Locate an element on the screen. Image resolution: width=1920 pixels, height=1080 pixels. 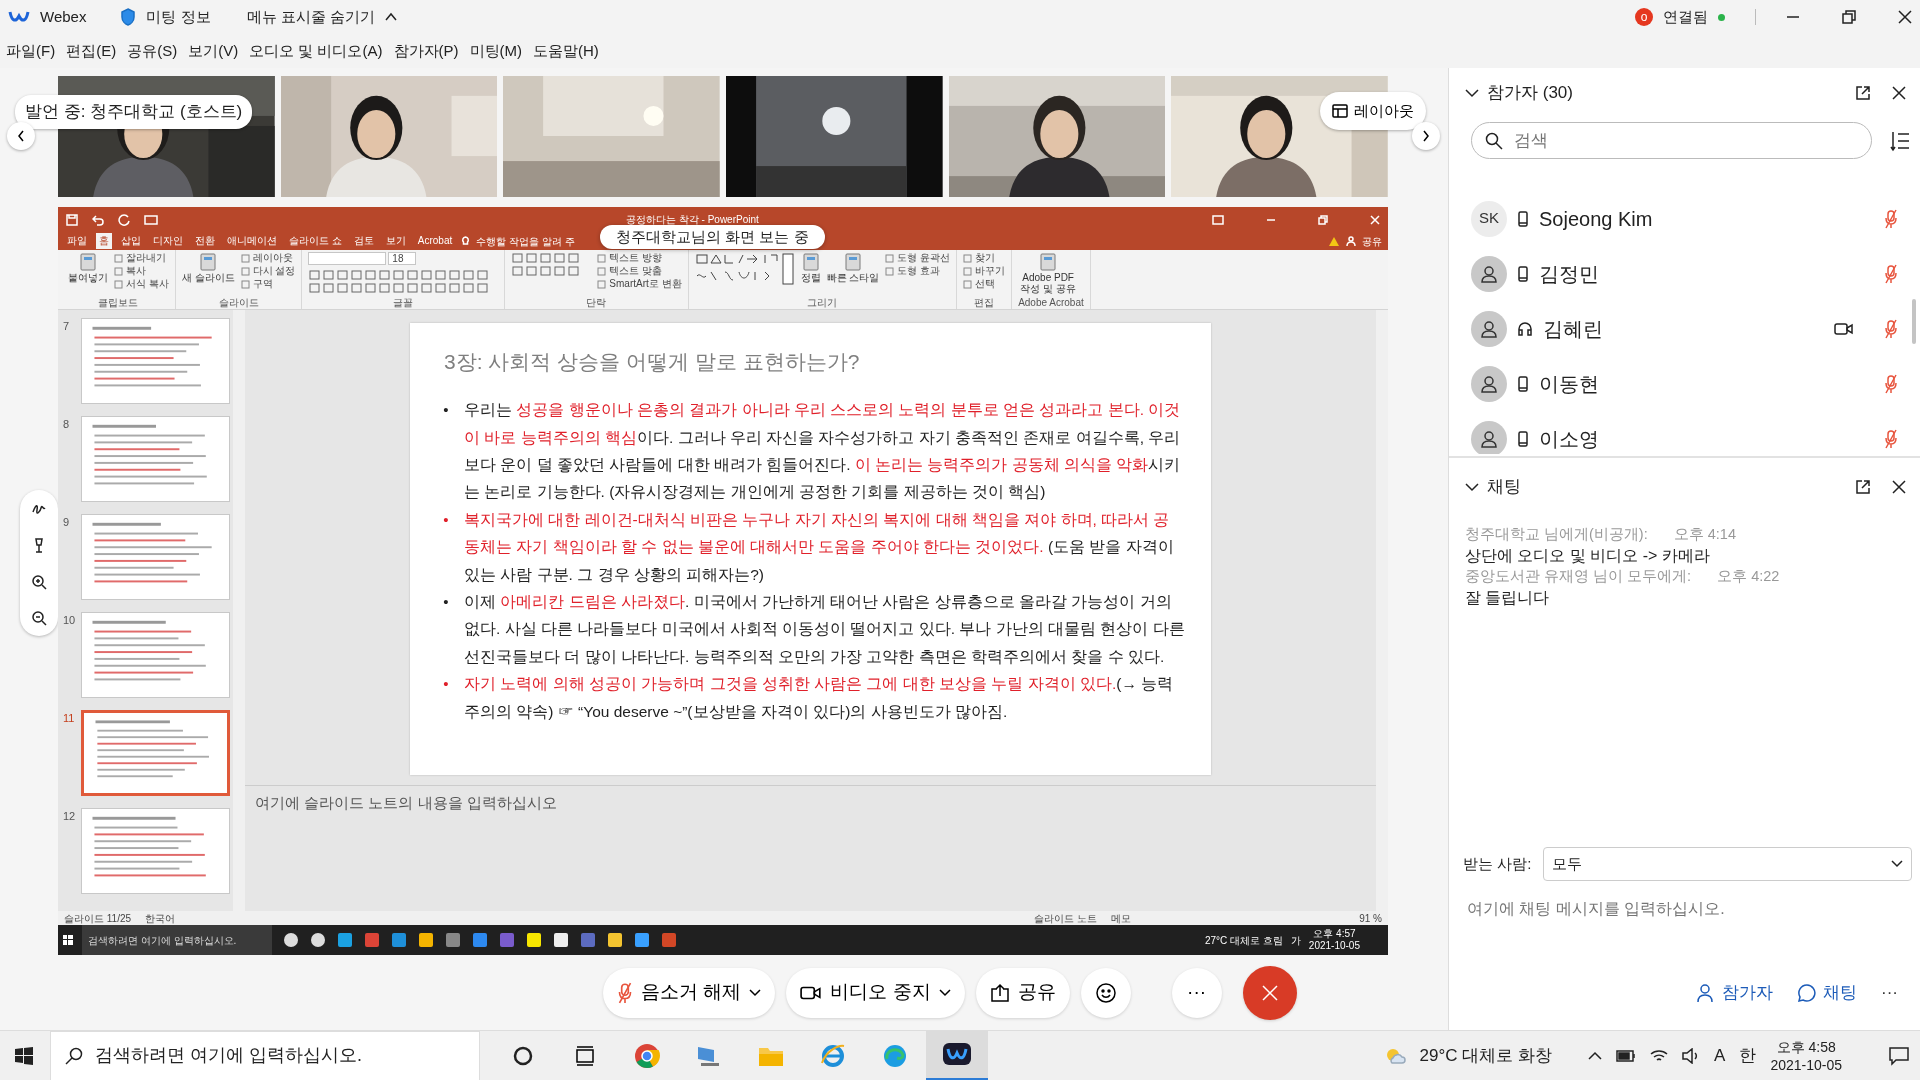
ribbon-button: 바꾸기 is located at coordinates (984, 271).